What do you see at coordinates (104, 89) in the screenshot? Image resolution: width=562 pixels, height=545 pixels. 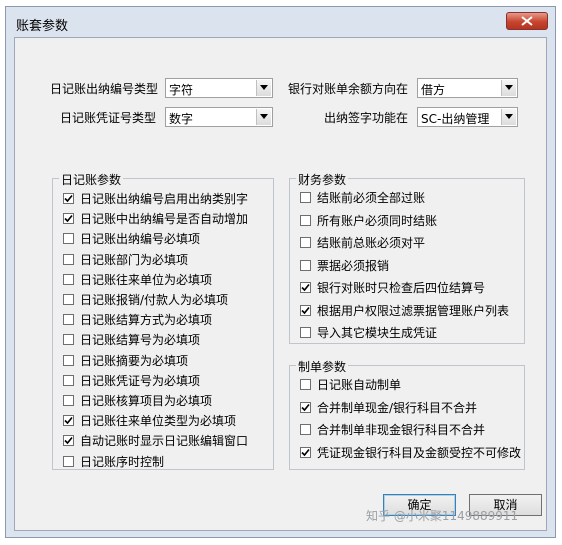 I see `journal-number-type-label: 日记账出纳编号类型` at bounding box center [104, 89].